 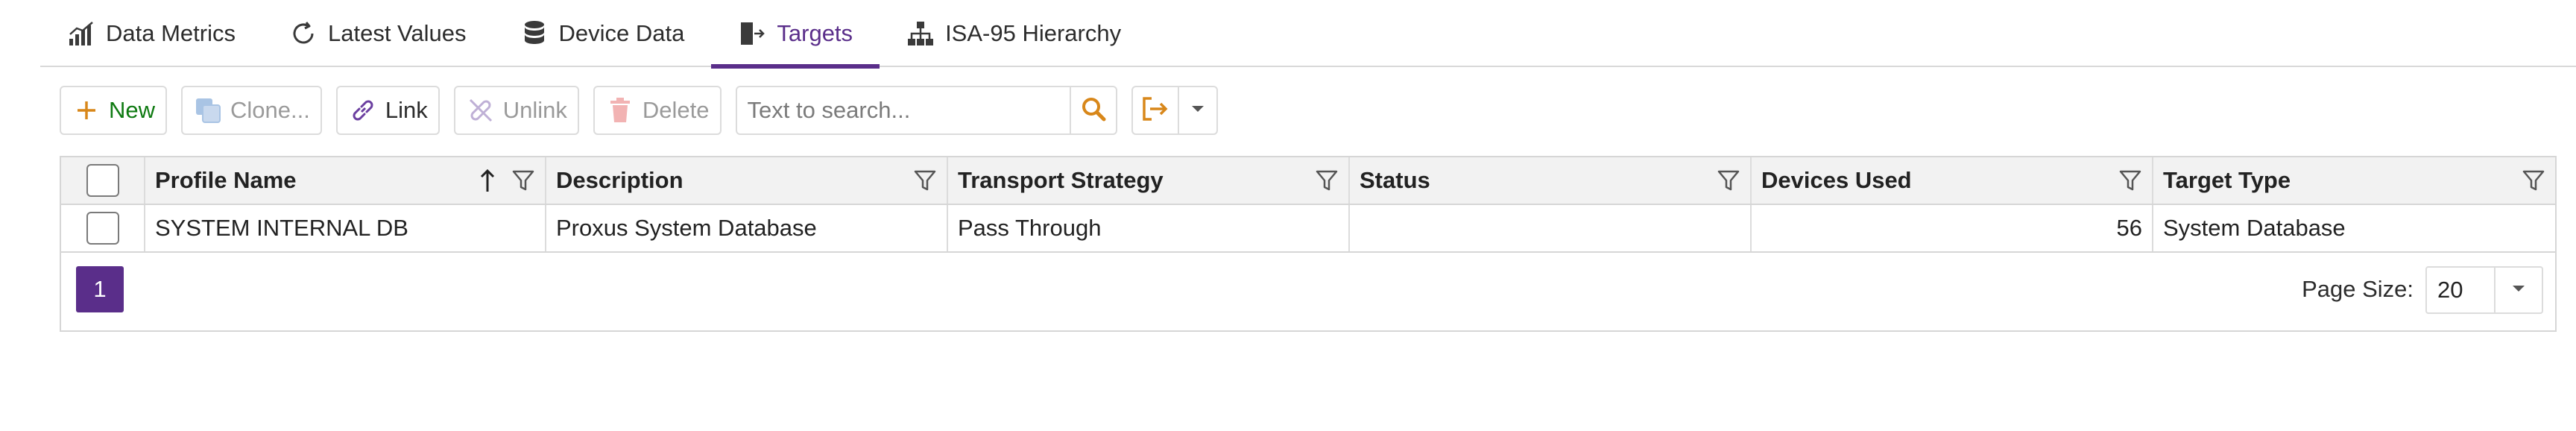 I want to click on column-header-status: Status, so click(x=1551, y=180).